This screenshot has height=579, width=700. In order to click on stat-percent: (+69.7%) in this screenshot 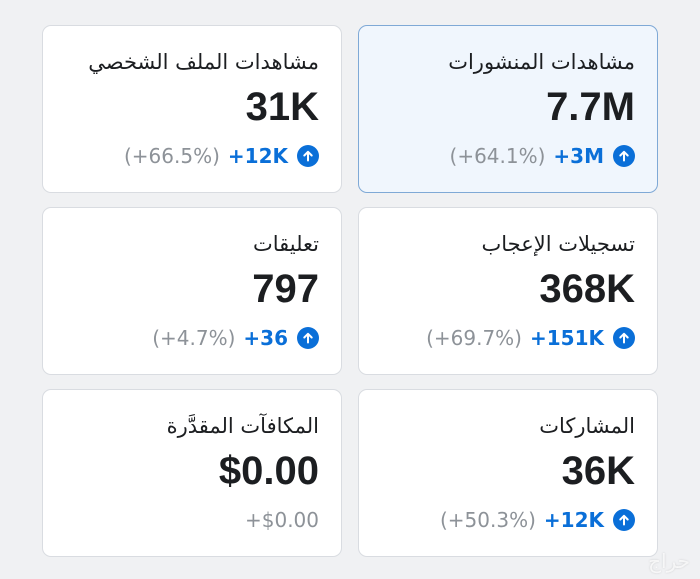, I will do `click(474, 338)`.